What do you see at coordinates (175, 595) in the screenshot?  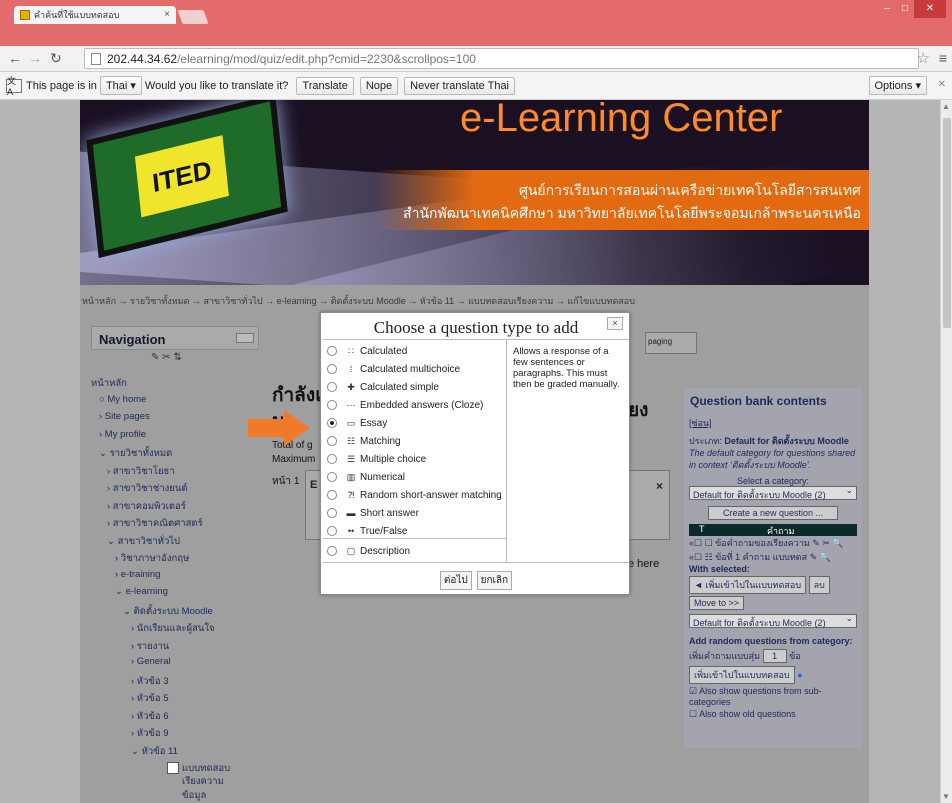 I see `nav-item: ⌄ e-learning` at bounding box center [175, 595].